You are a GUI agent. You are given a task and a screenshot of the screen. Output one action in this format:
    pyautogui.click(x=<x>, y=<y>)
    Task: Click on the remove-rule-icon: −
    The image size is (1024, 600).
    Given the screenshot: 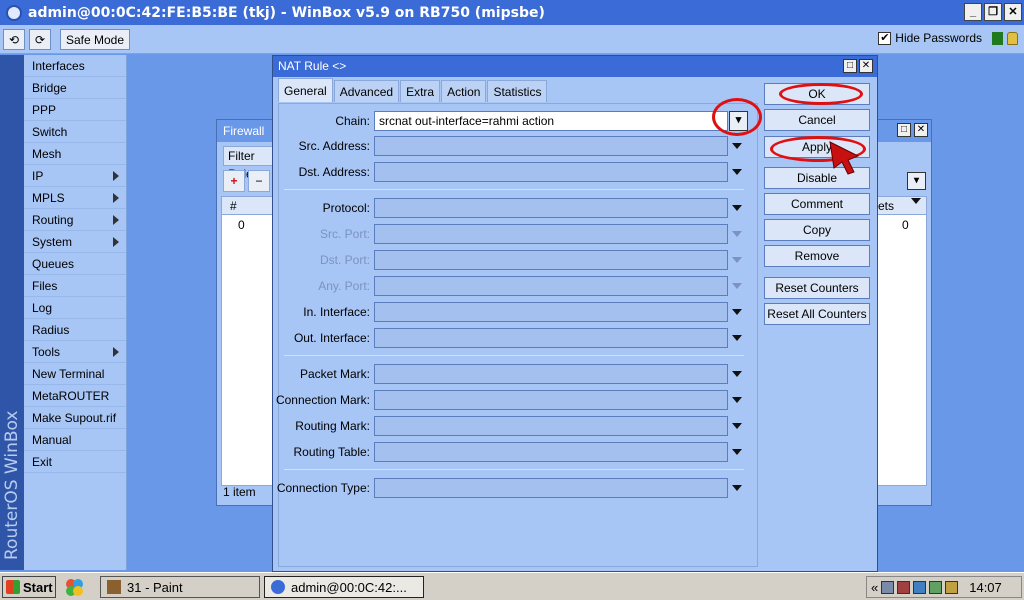 What is the action you would take?
    pyautogui.click(x=259, y=181)
    